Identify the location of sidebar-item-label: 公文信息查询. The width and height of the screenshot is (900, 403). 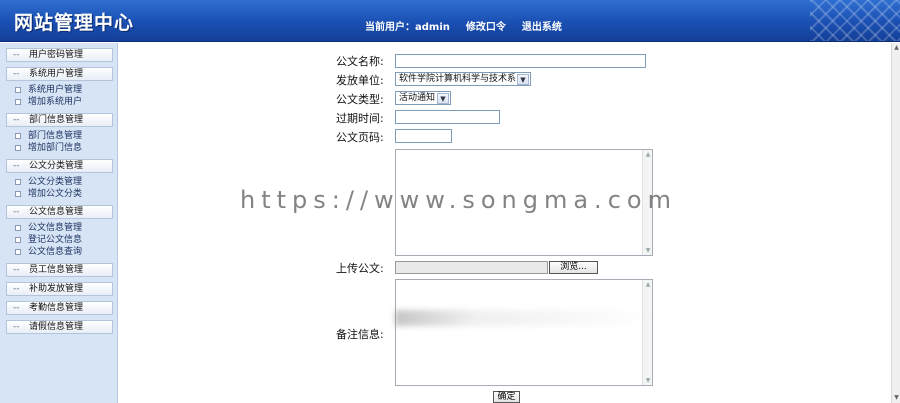
(55, 252).